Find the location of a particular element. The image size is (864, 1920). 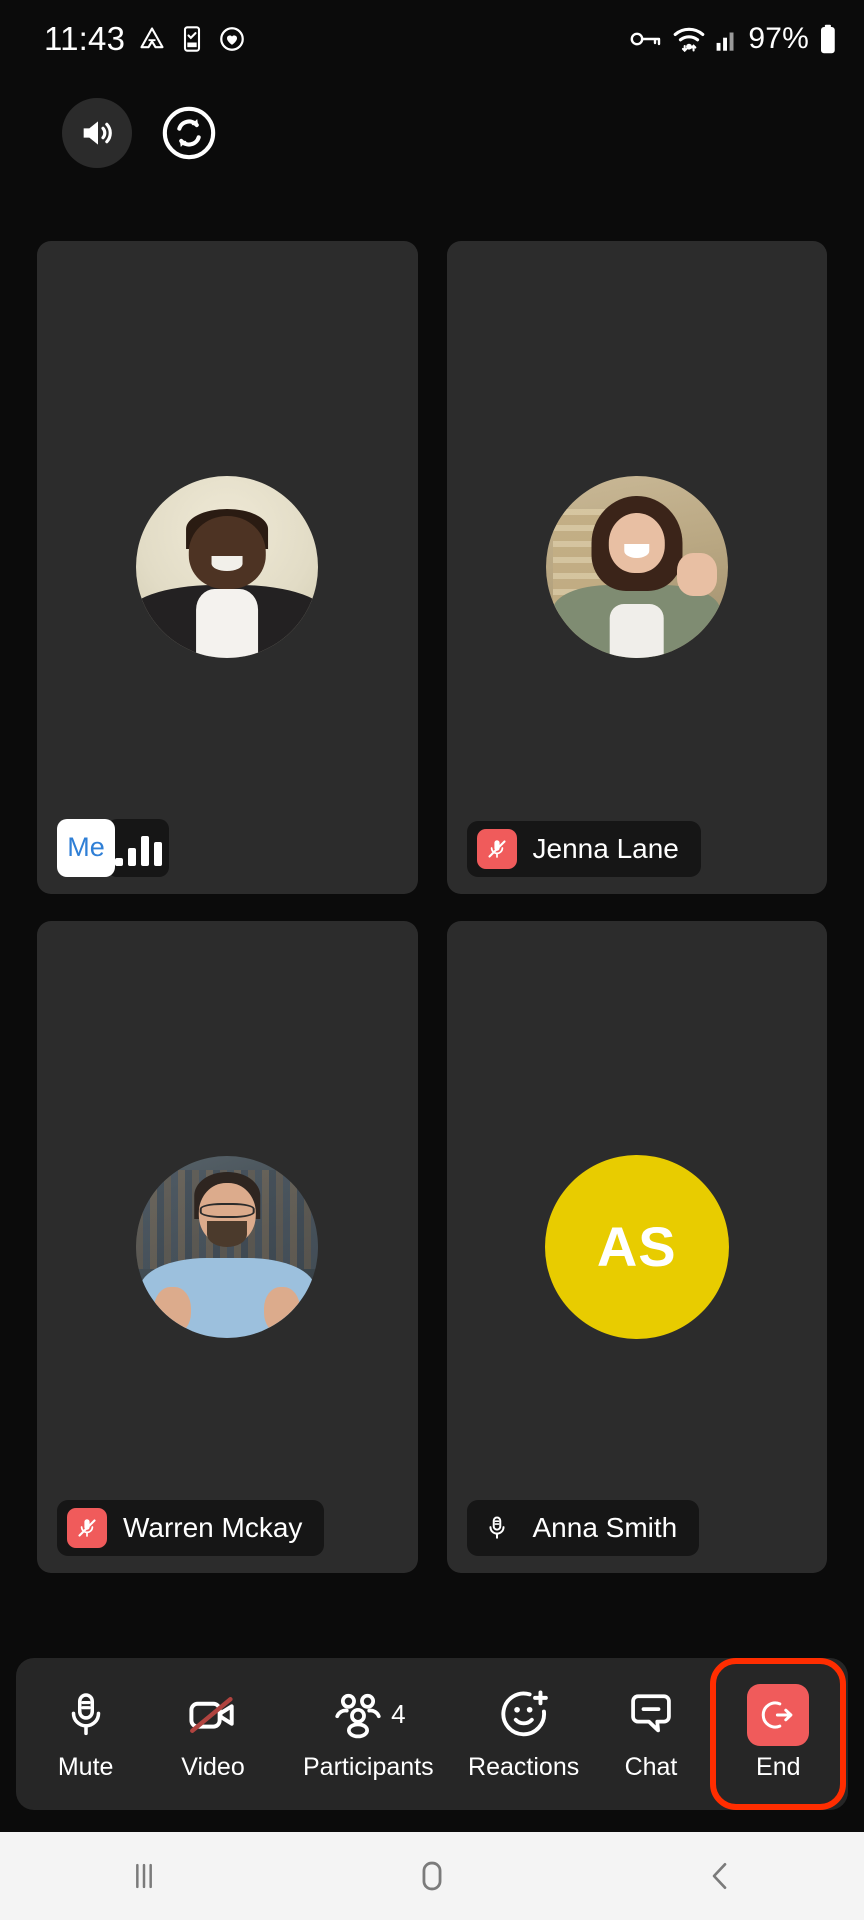

speaker-button is located at coordinates (97, 133).